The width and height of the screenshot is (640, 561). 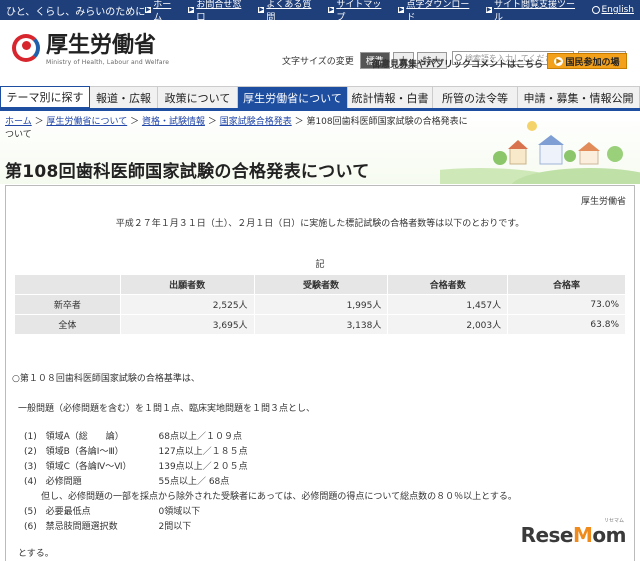 I want to click on table-cell: 63.8%, so click(x=566, y=324).